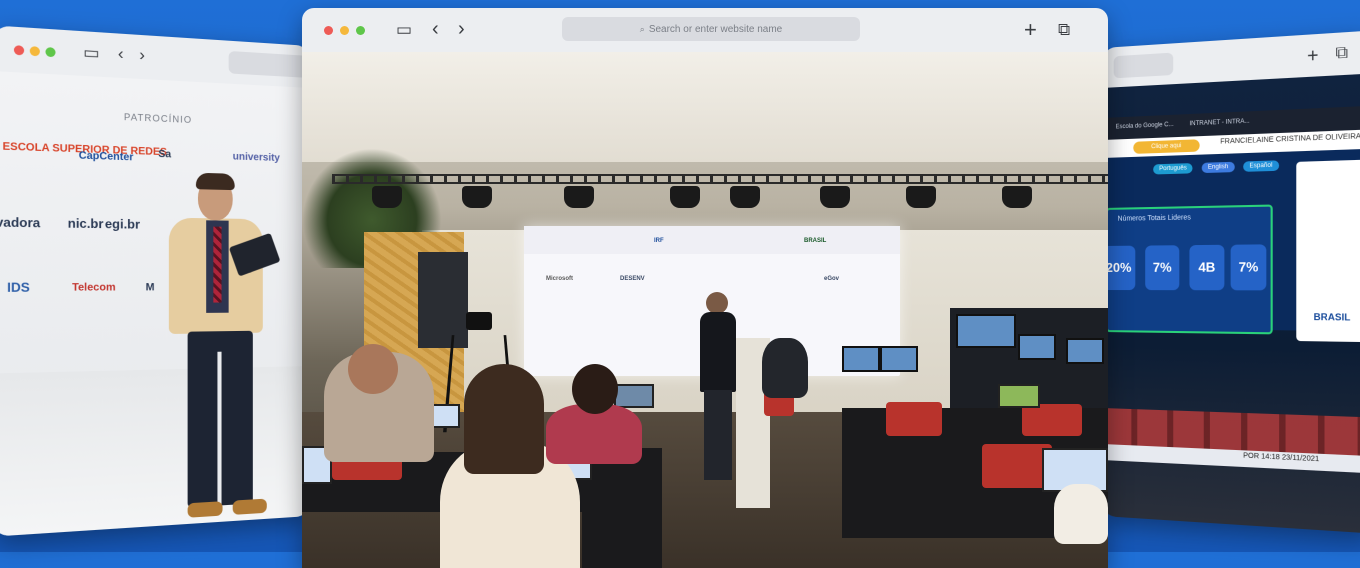 This screenshot has height=568, width=1360. I want to click on side-screen, so click(443, 300).